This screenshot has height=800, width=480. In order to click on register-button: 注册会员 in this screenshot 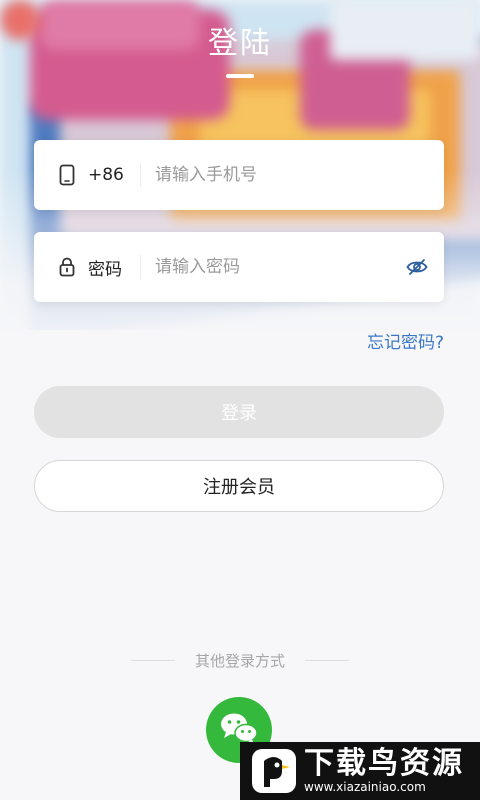, I will do `click(239, 486)`.